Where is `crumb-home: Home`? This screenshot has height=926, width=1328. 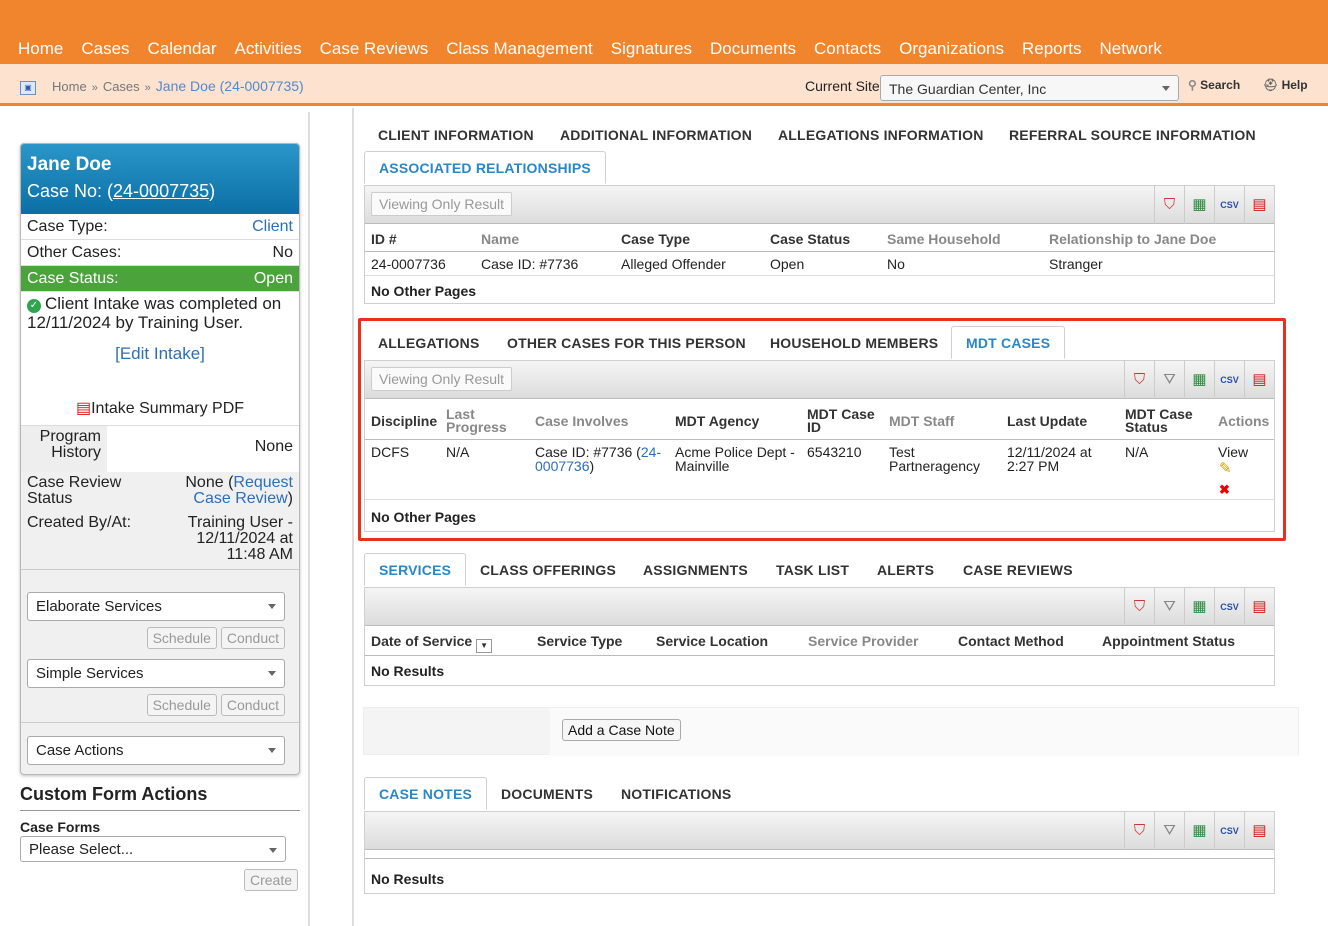 crumb-home: Home is located at coordinates (69, 86).